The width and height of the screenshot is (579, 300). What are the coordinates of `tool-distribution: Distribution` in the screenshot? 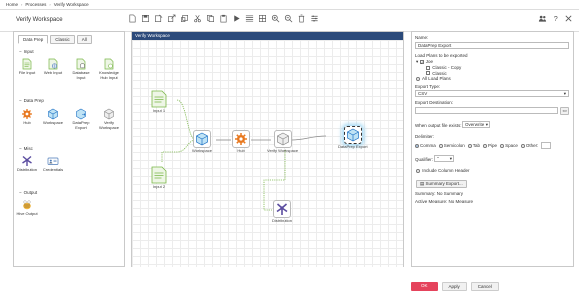 It's located at (27, 164).